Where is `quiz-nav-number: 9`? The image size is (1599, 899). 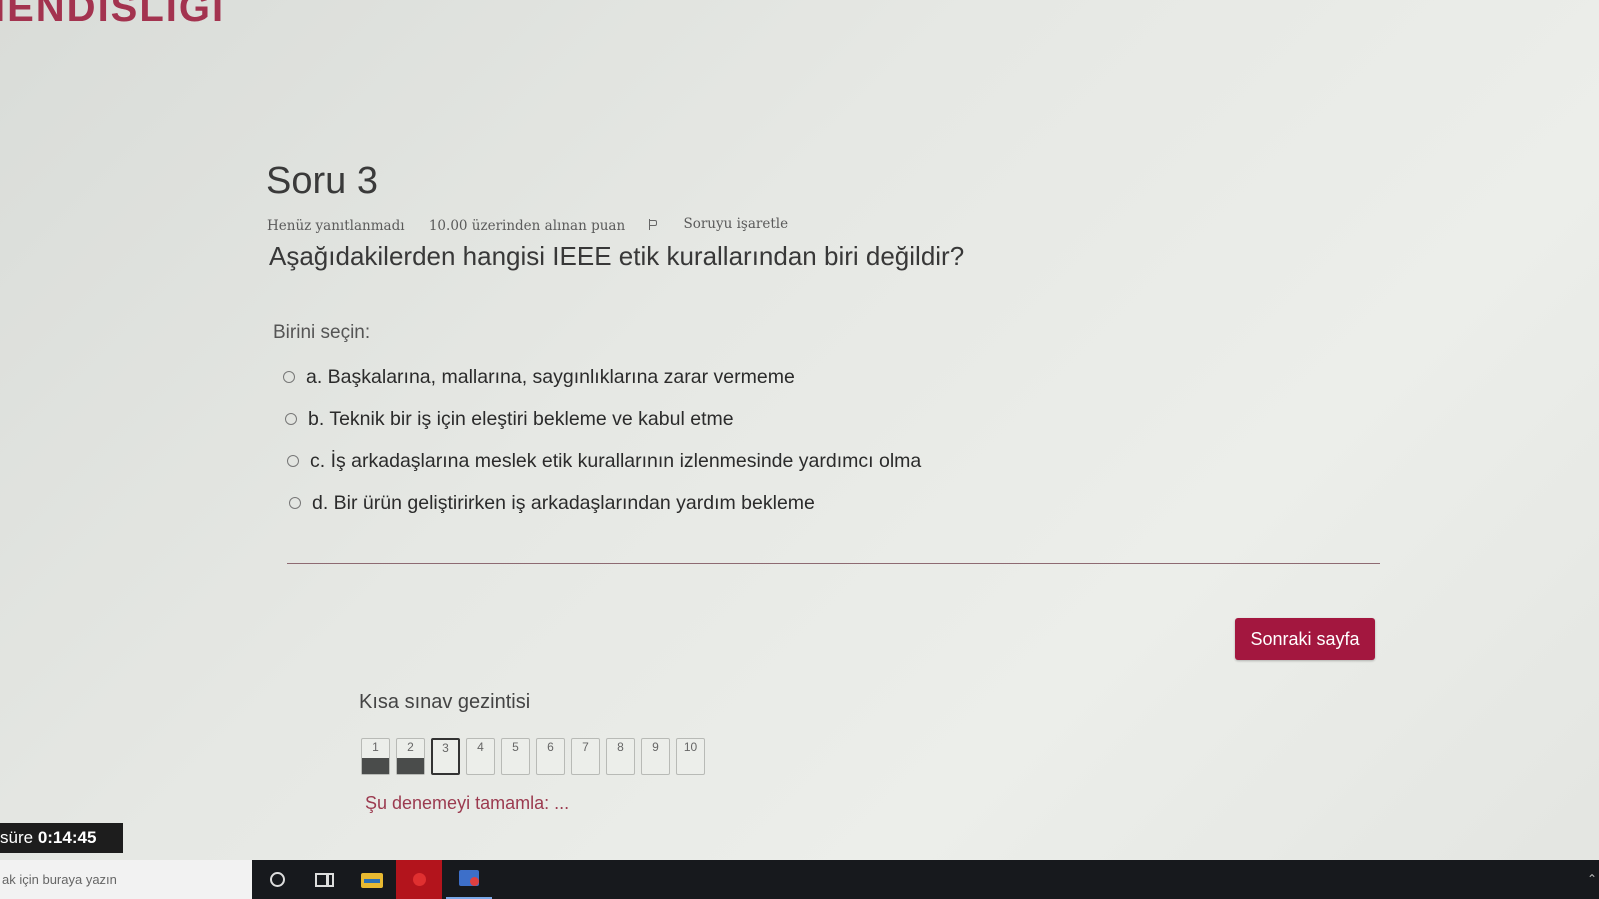
quiz-nav-number: 9 is located at coordinates (655, 747).